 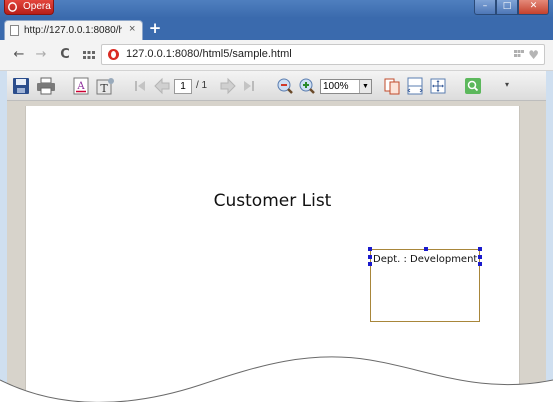 I want to click on page-number-input: 1, so click(x=183, y=86).